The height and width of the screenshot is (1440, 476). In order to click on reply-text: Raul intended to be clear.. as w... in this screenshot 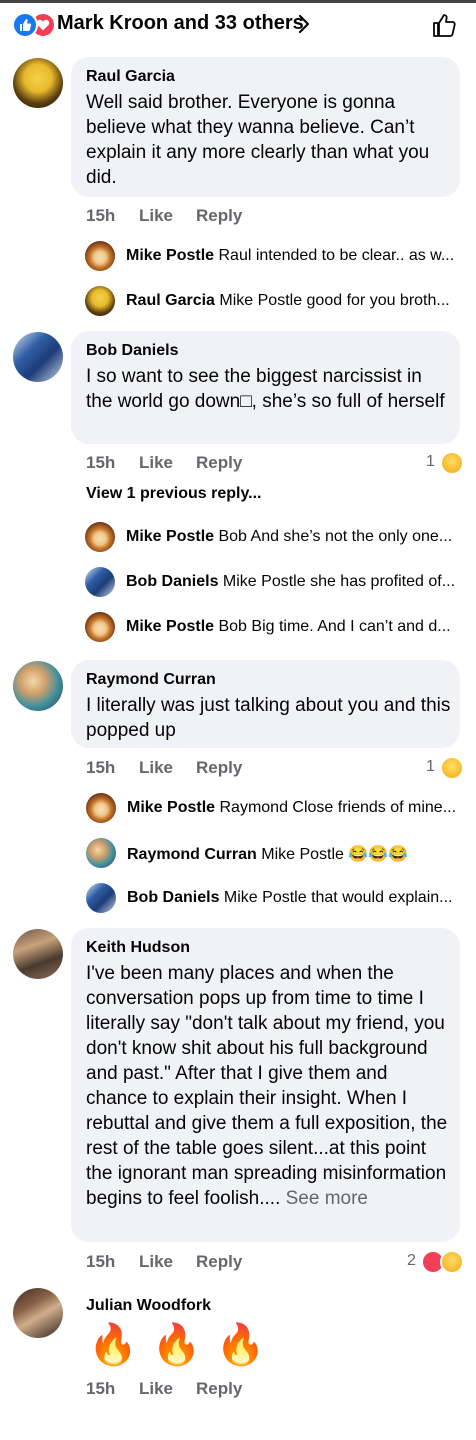, I will do `click(336, 255)`.